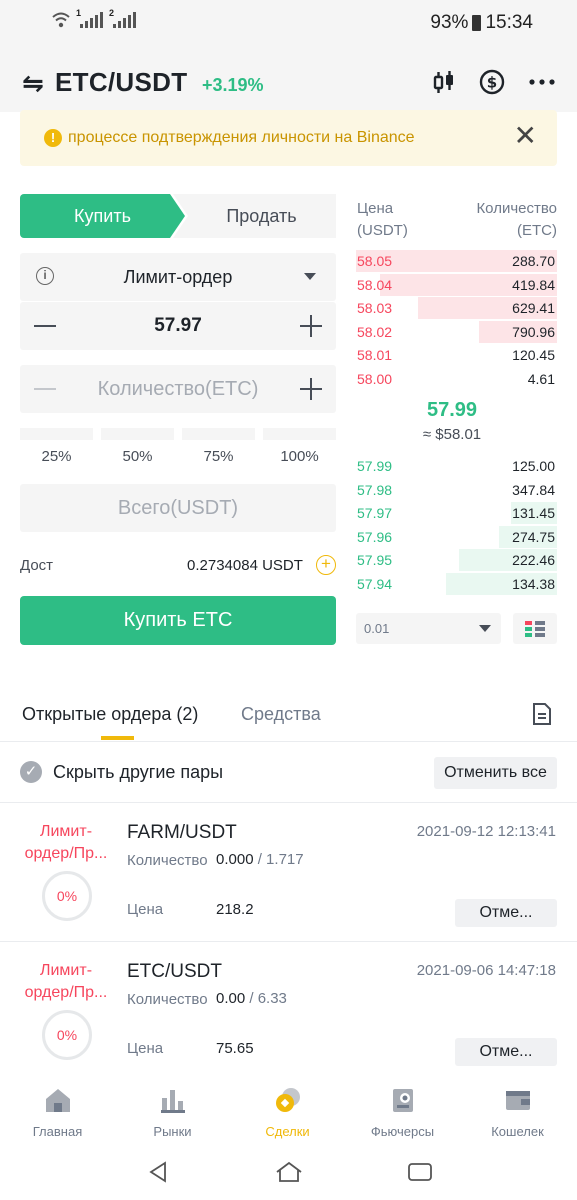 The width and height of the screenshot is (577, 1200). Describe the element at coordinates (456, 355) in the screenshot. I see `ask-row: 58.01 120.45` at that location.